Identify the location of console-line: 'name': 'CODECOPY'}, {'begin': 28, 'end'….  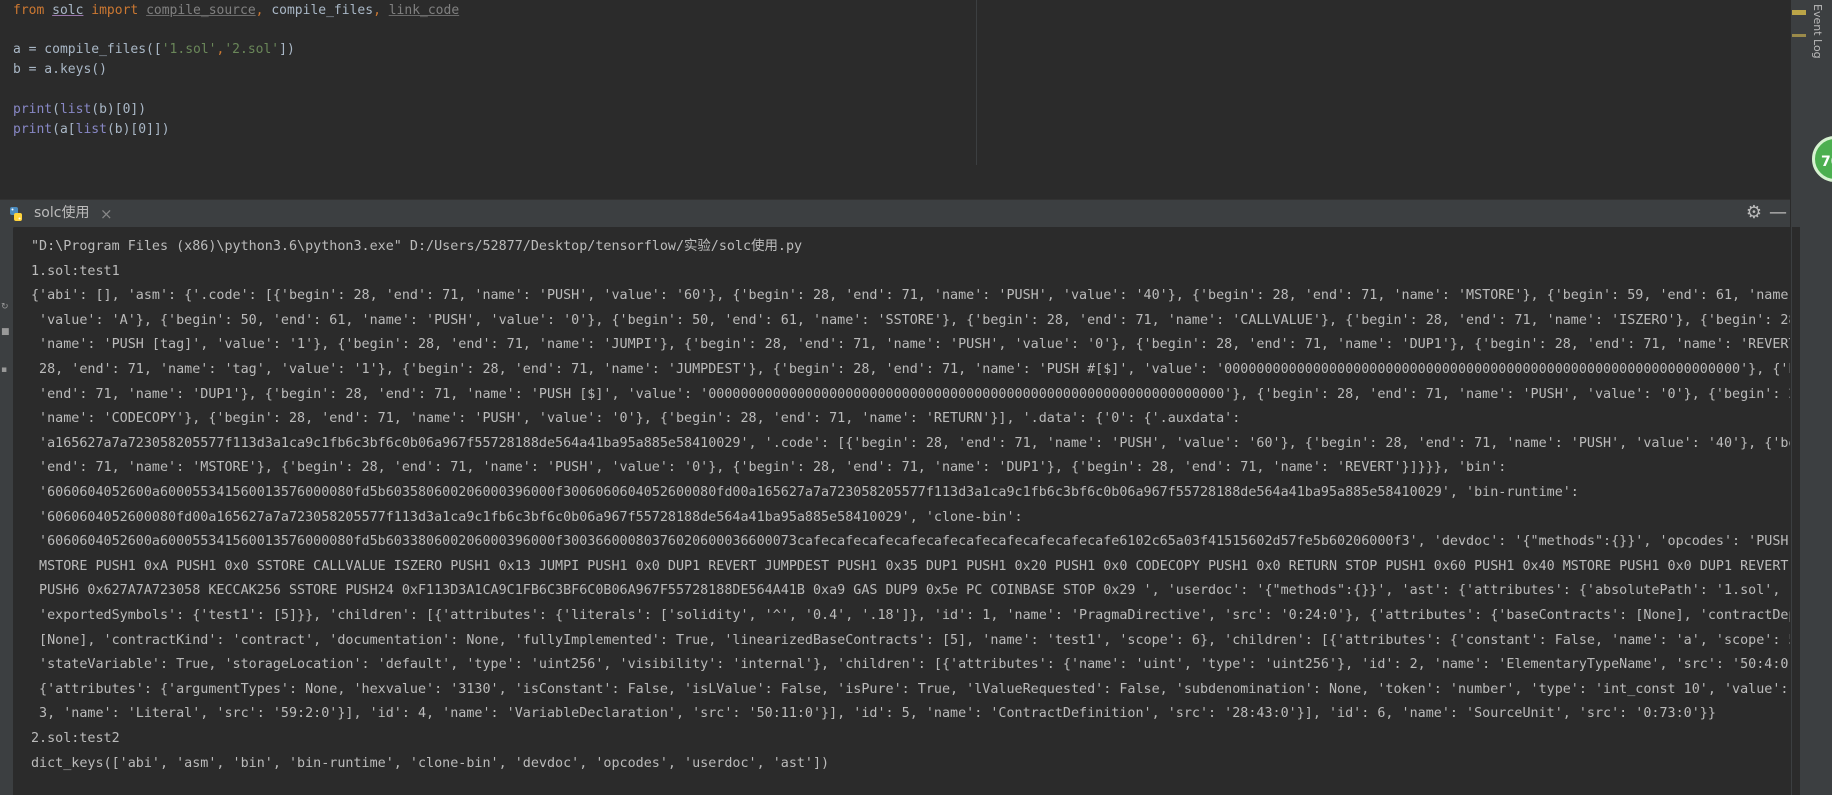
(636, 419).